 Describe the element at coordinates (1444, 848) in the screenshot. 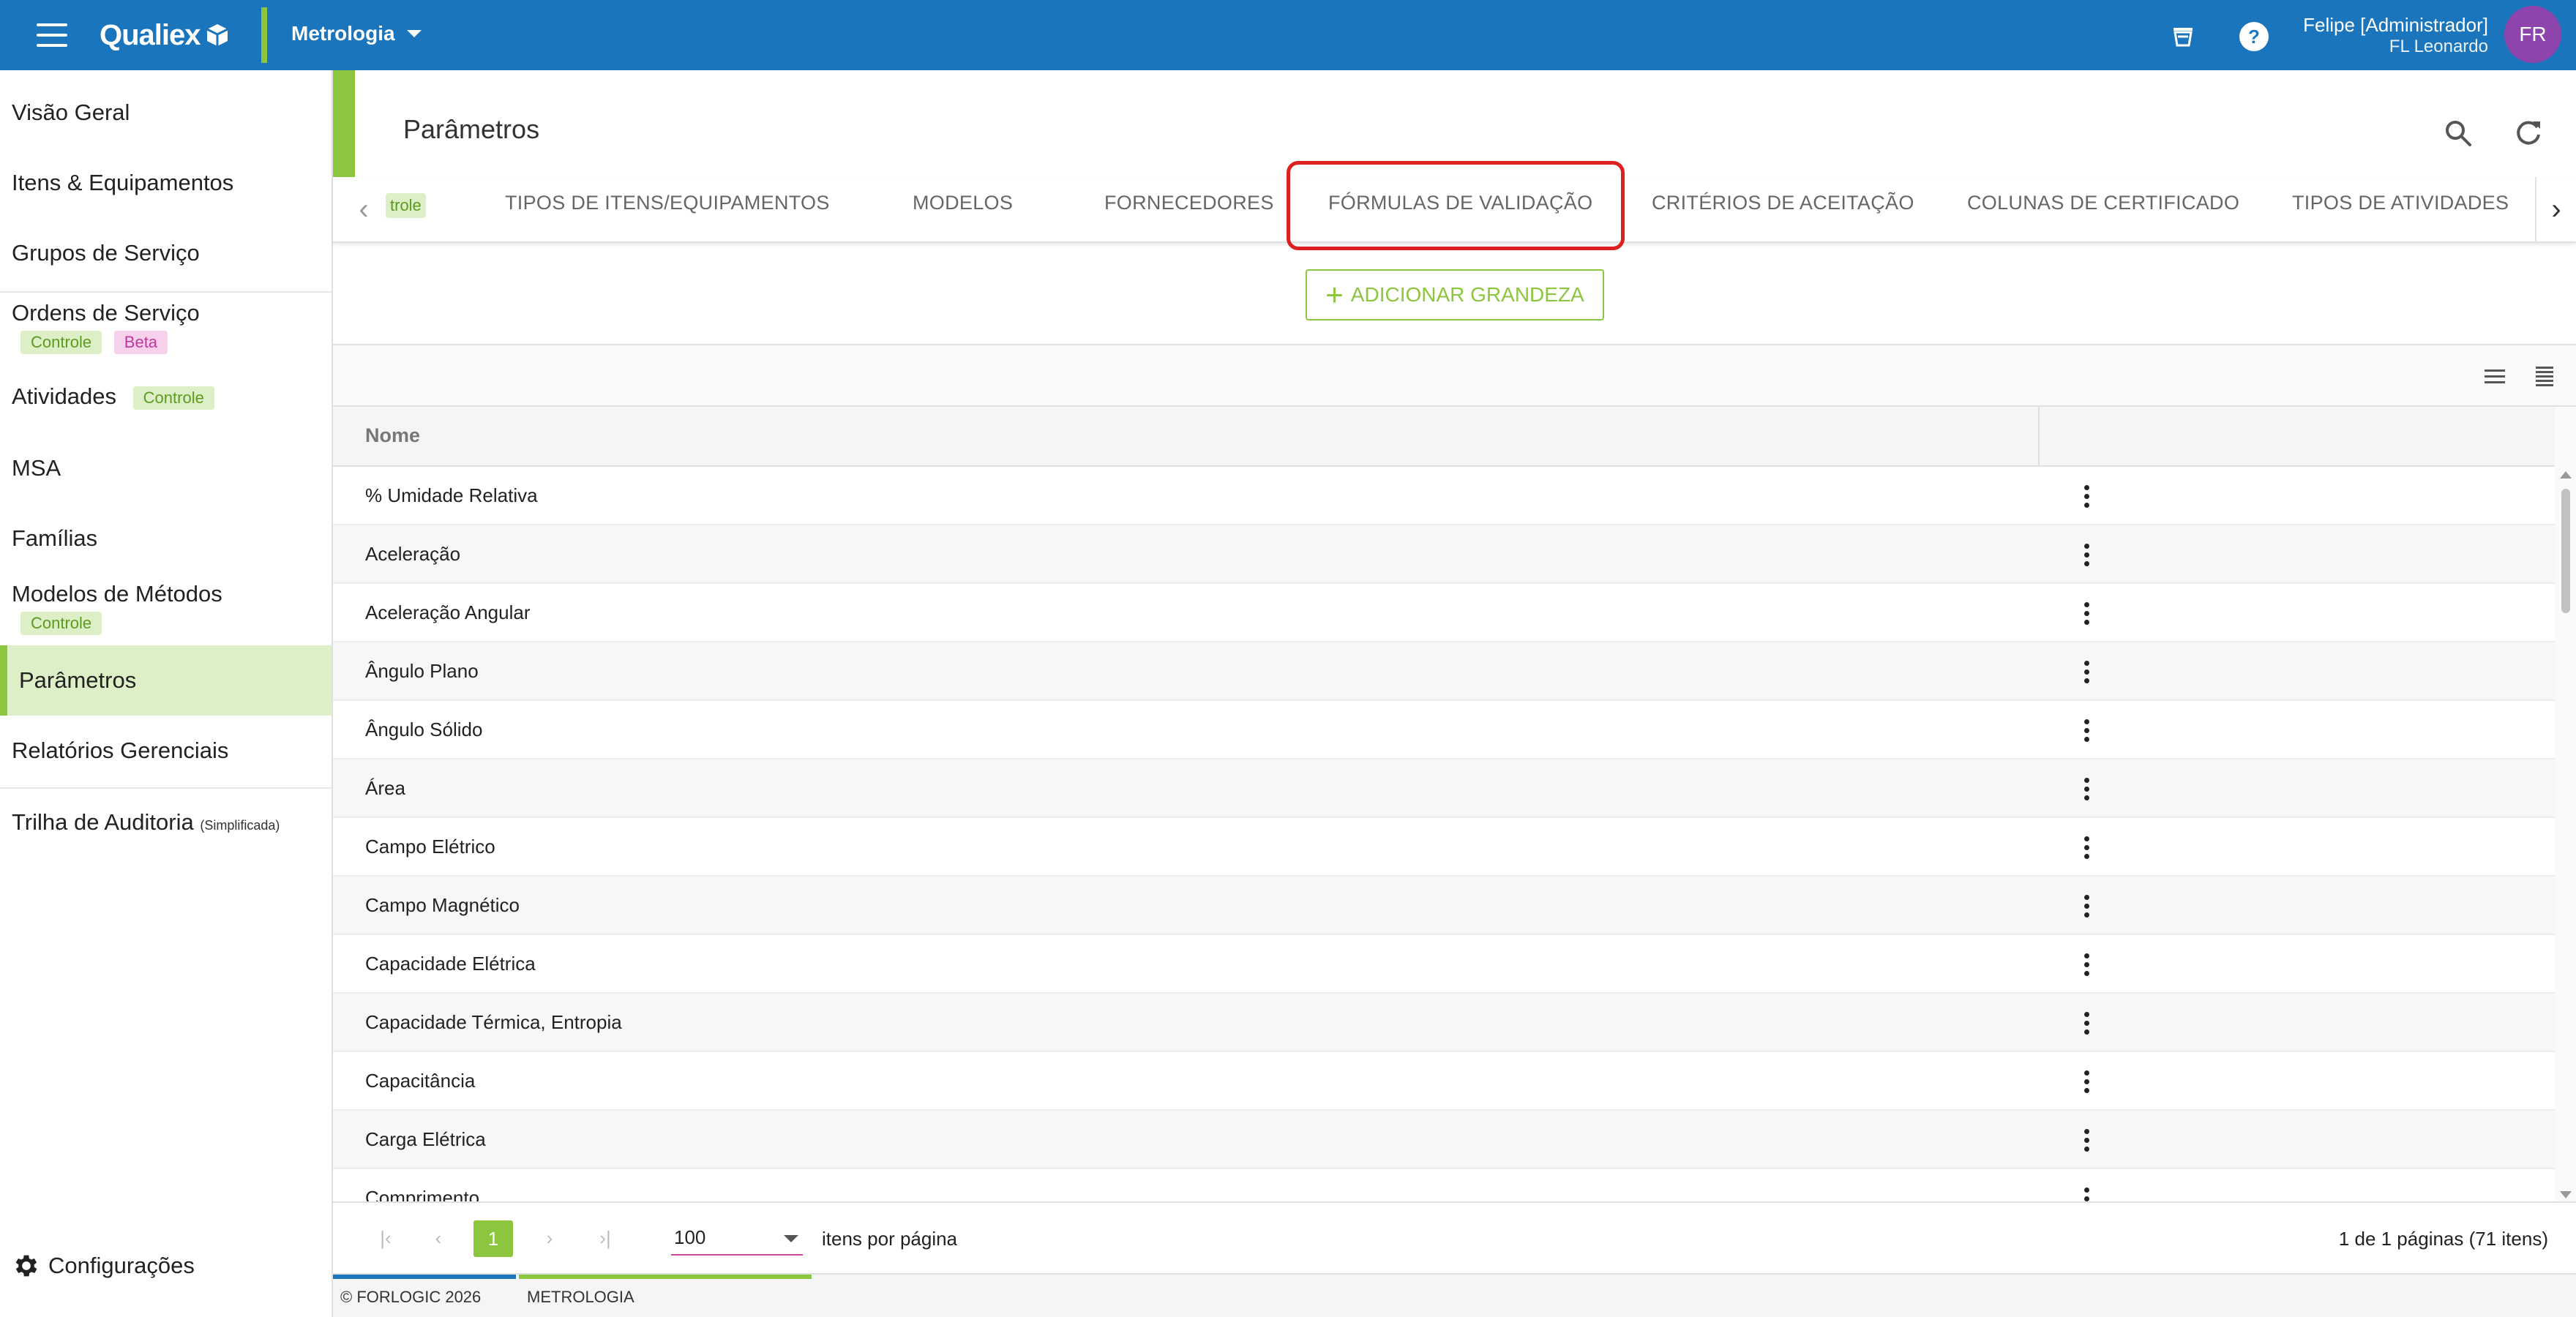

I see `table-row: Campo Elétrico` at that location.